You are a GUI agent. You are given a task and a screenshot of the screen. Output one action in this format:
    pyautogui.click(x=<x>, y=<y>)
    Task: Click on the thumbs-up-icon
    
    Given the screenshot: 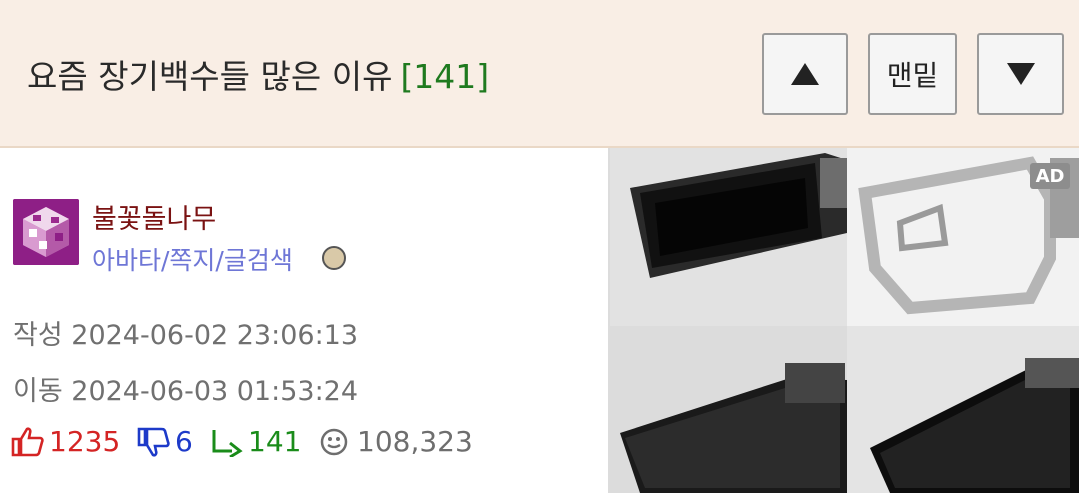 What is the action you would take?
    pyautogui.click(x=27, y=441)
    